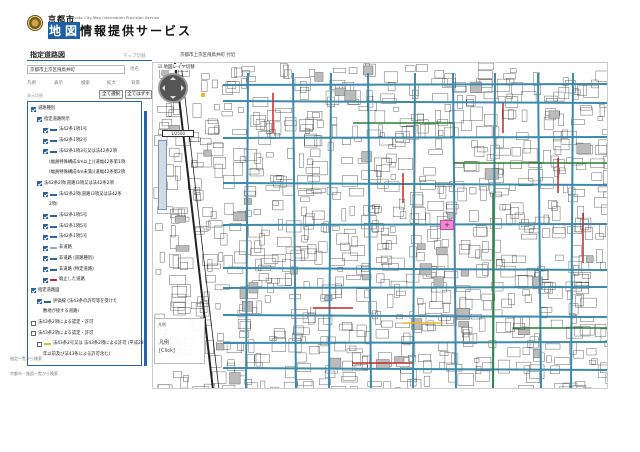  Describe the element at coordinates (76, 269) in the screenshot. I see `layer-label: 非道路 (特定道路)` at that location.